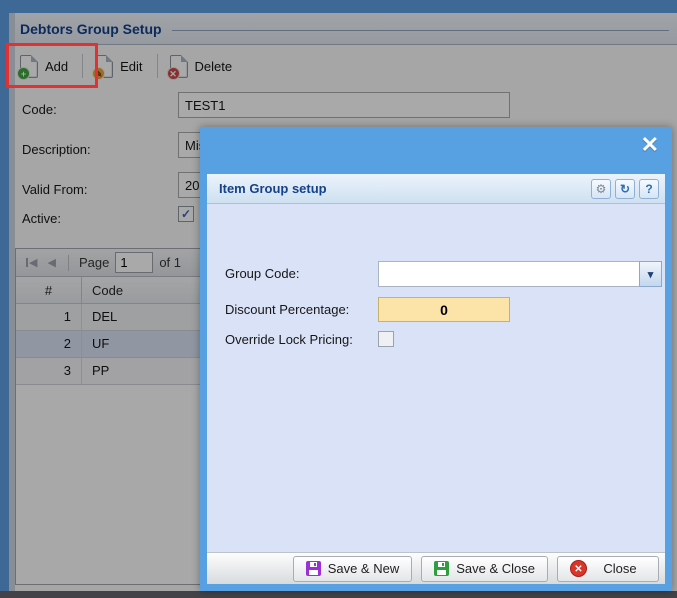  What do you see at coordinates (578, 568) in the screenshot?
I see `close-x-icon: ✕` at bounding box center [578, 568].